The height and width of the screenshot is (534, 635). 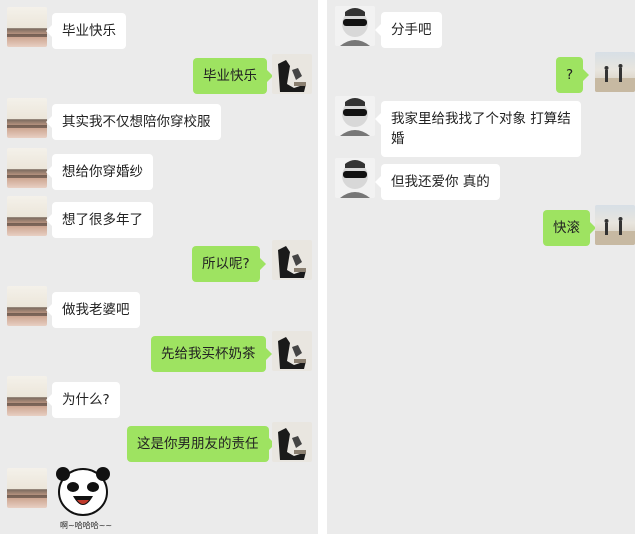 I want to click on message-incoming: 想了很多年了, so click(x=99, y=220).